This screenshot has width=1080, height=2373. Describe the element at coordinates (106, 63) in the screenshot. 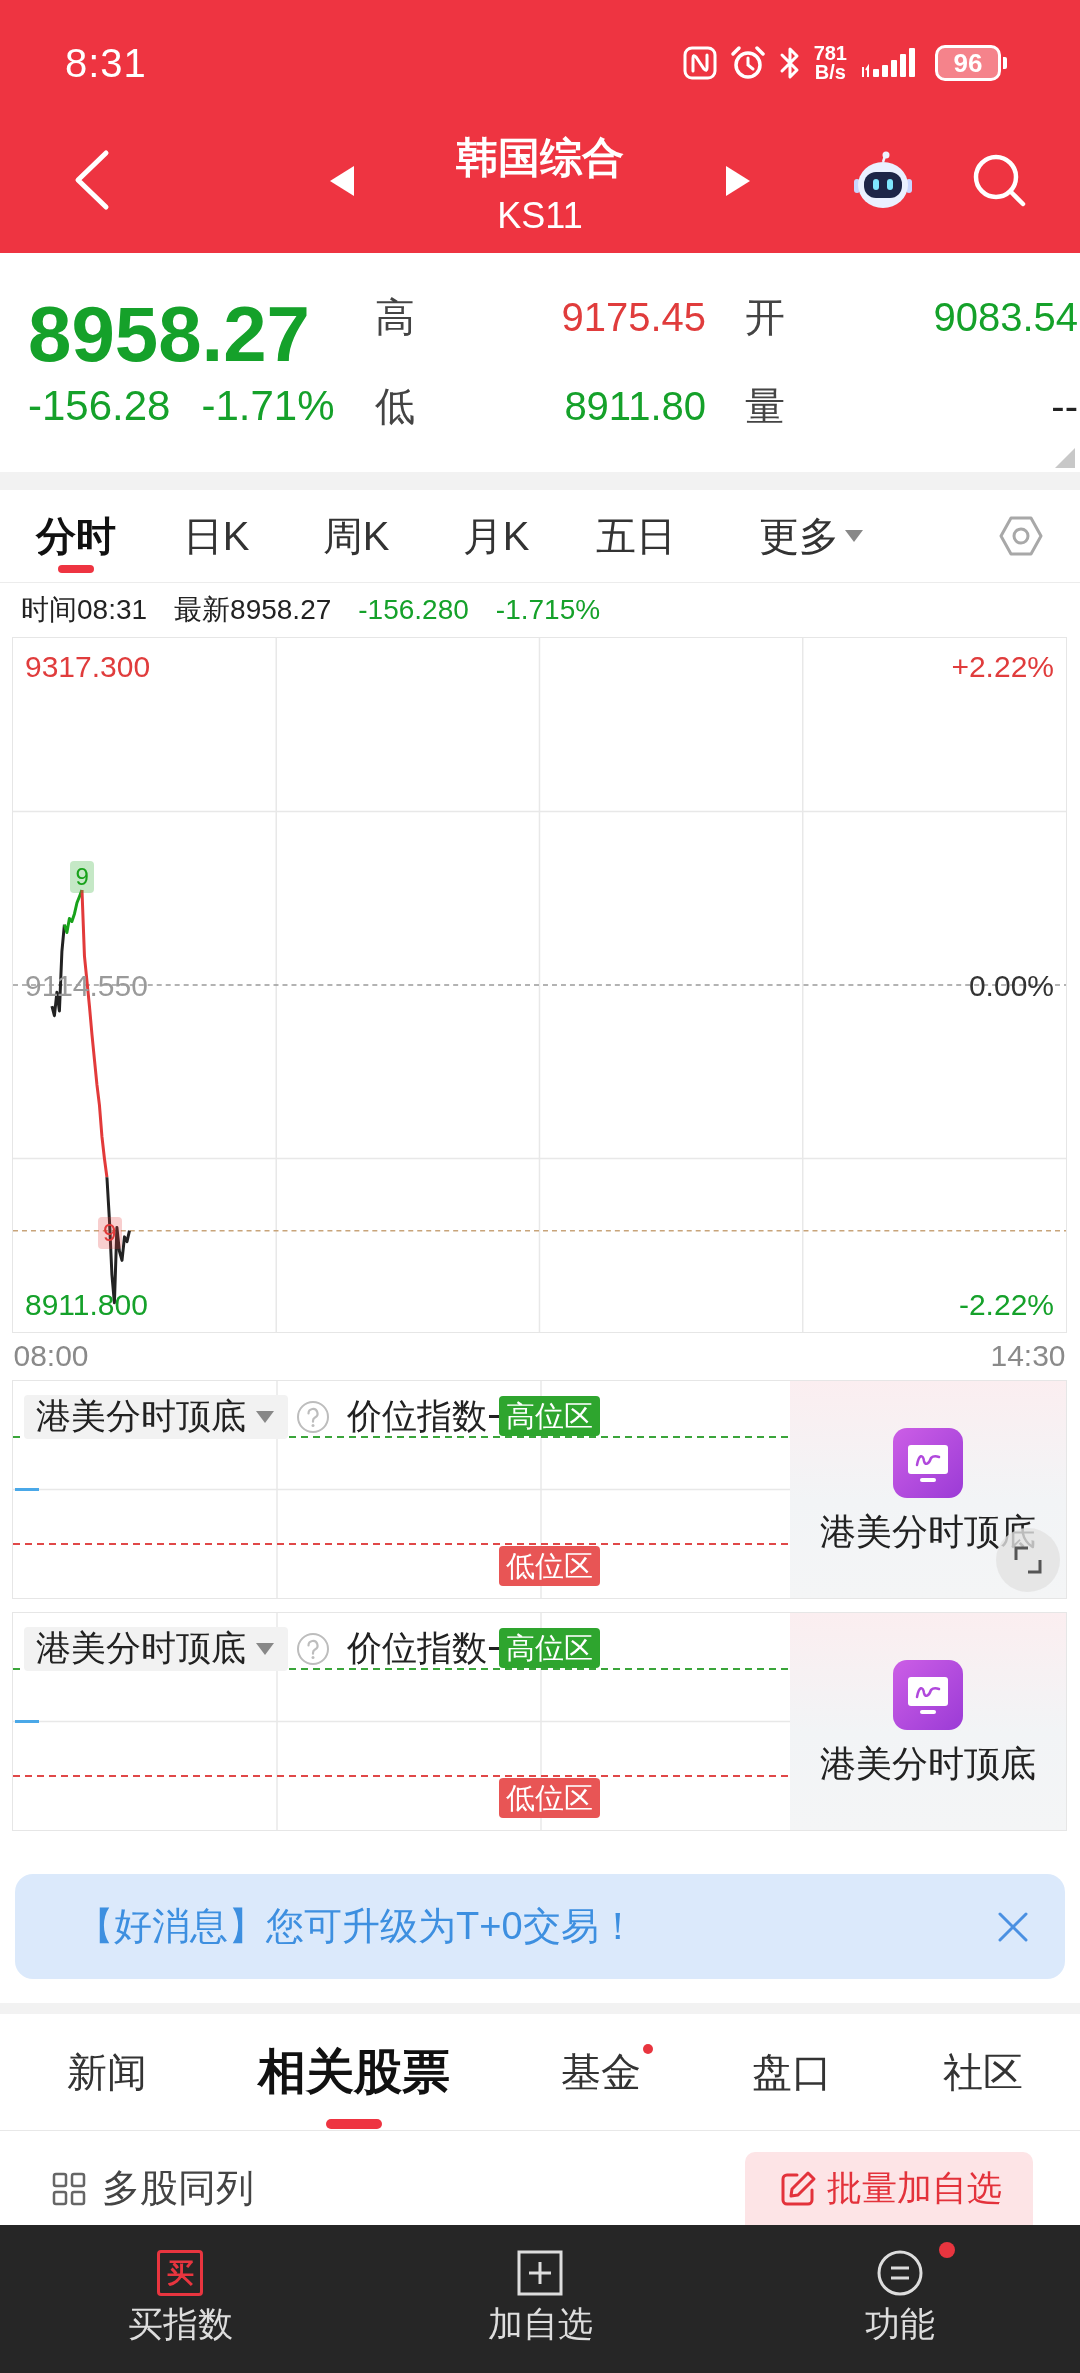

I see `status-time: 8:31` at that location.